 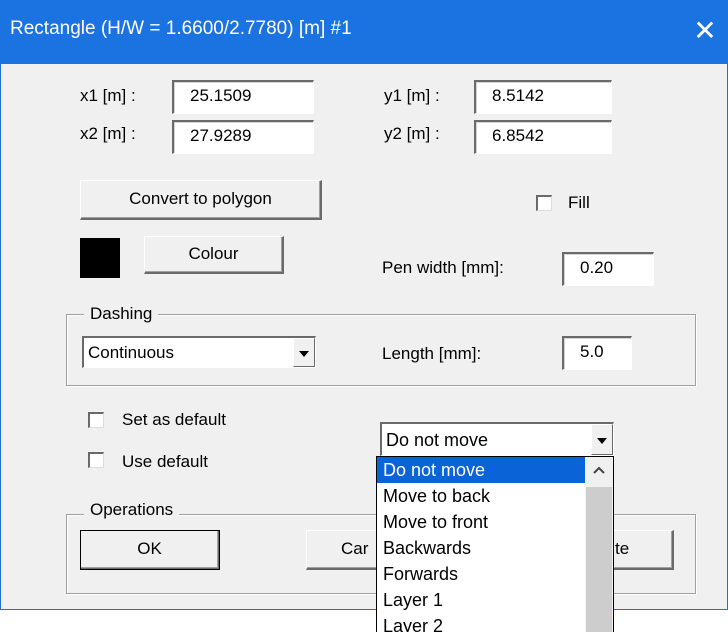 What do you see at coordinates (150, 550) in the screenshot?
I see `ok-button: OK` at bounding box center [150, 550].